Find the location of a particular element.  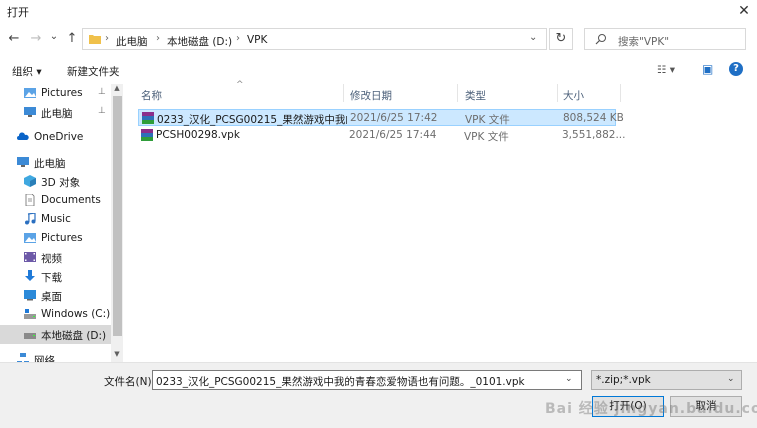

forward-button: → is located at coordinates (36, 39).